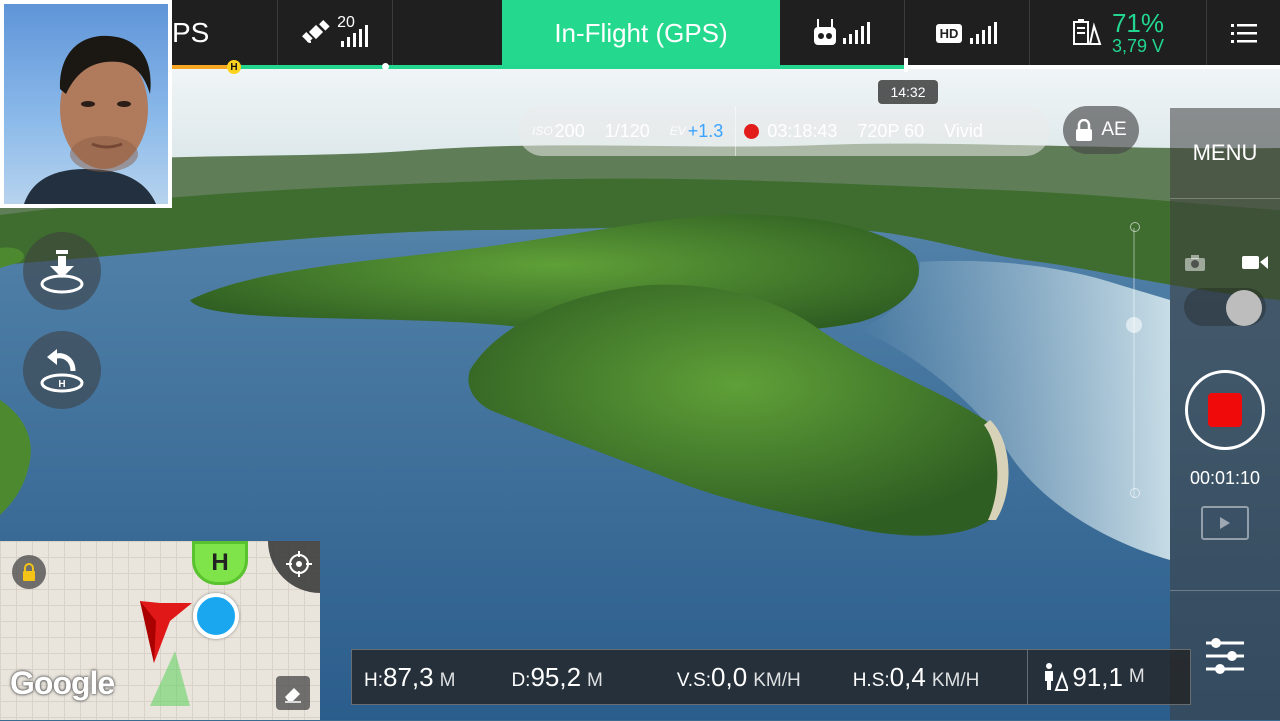 The image size is (1280, 721). I want to click on home-point-label: H, so click(220, 562).